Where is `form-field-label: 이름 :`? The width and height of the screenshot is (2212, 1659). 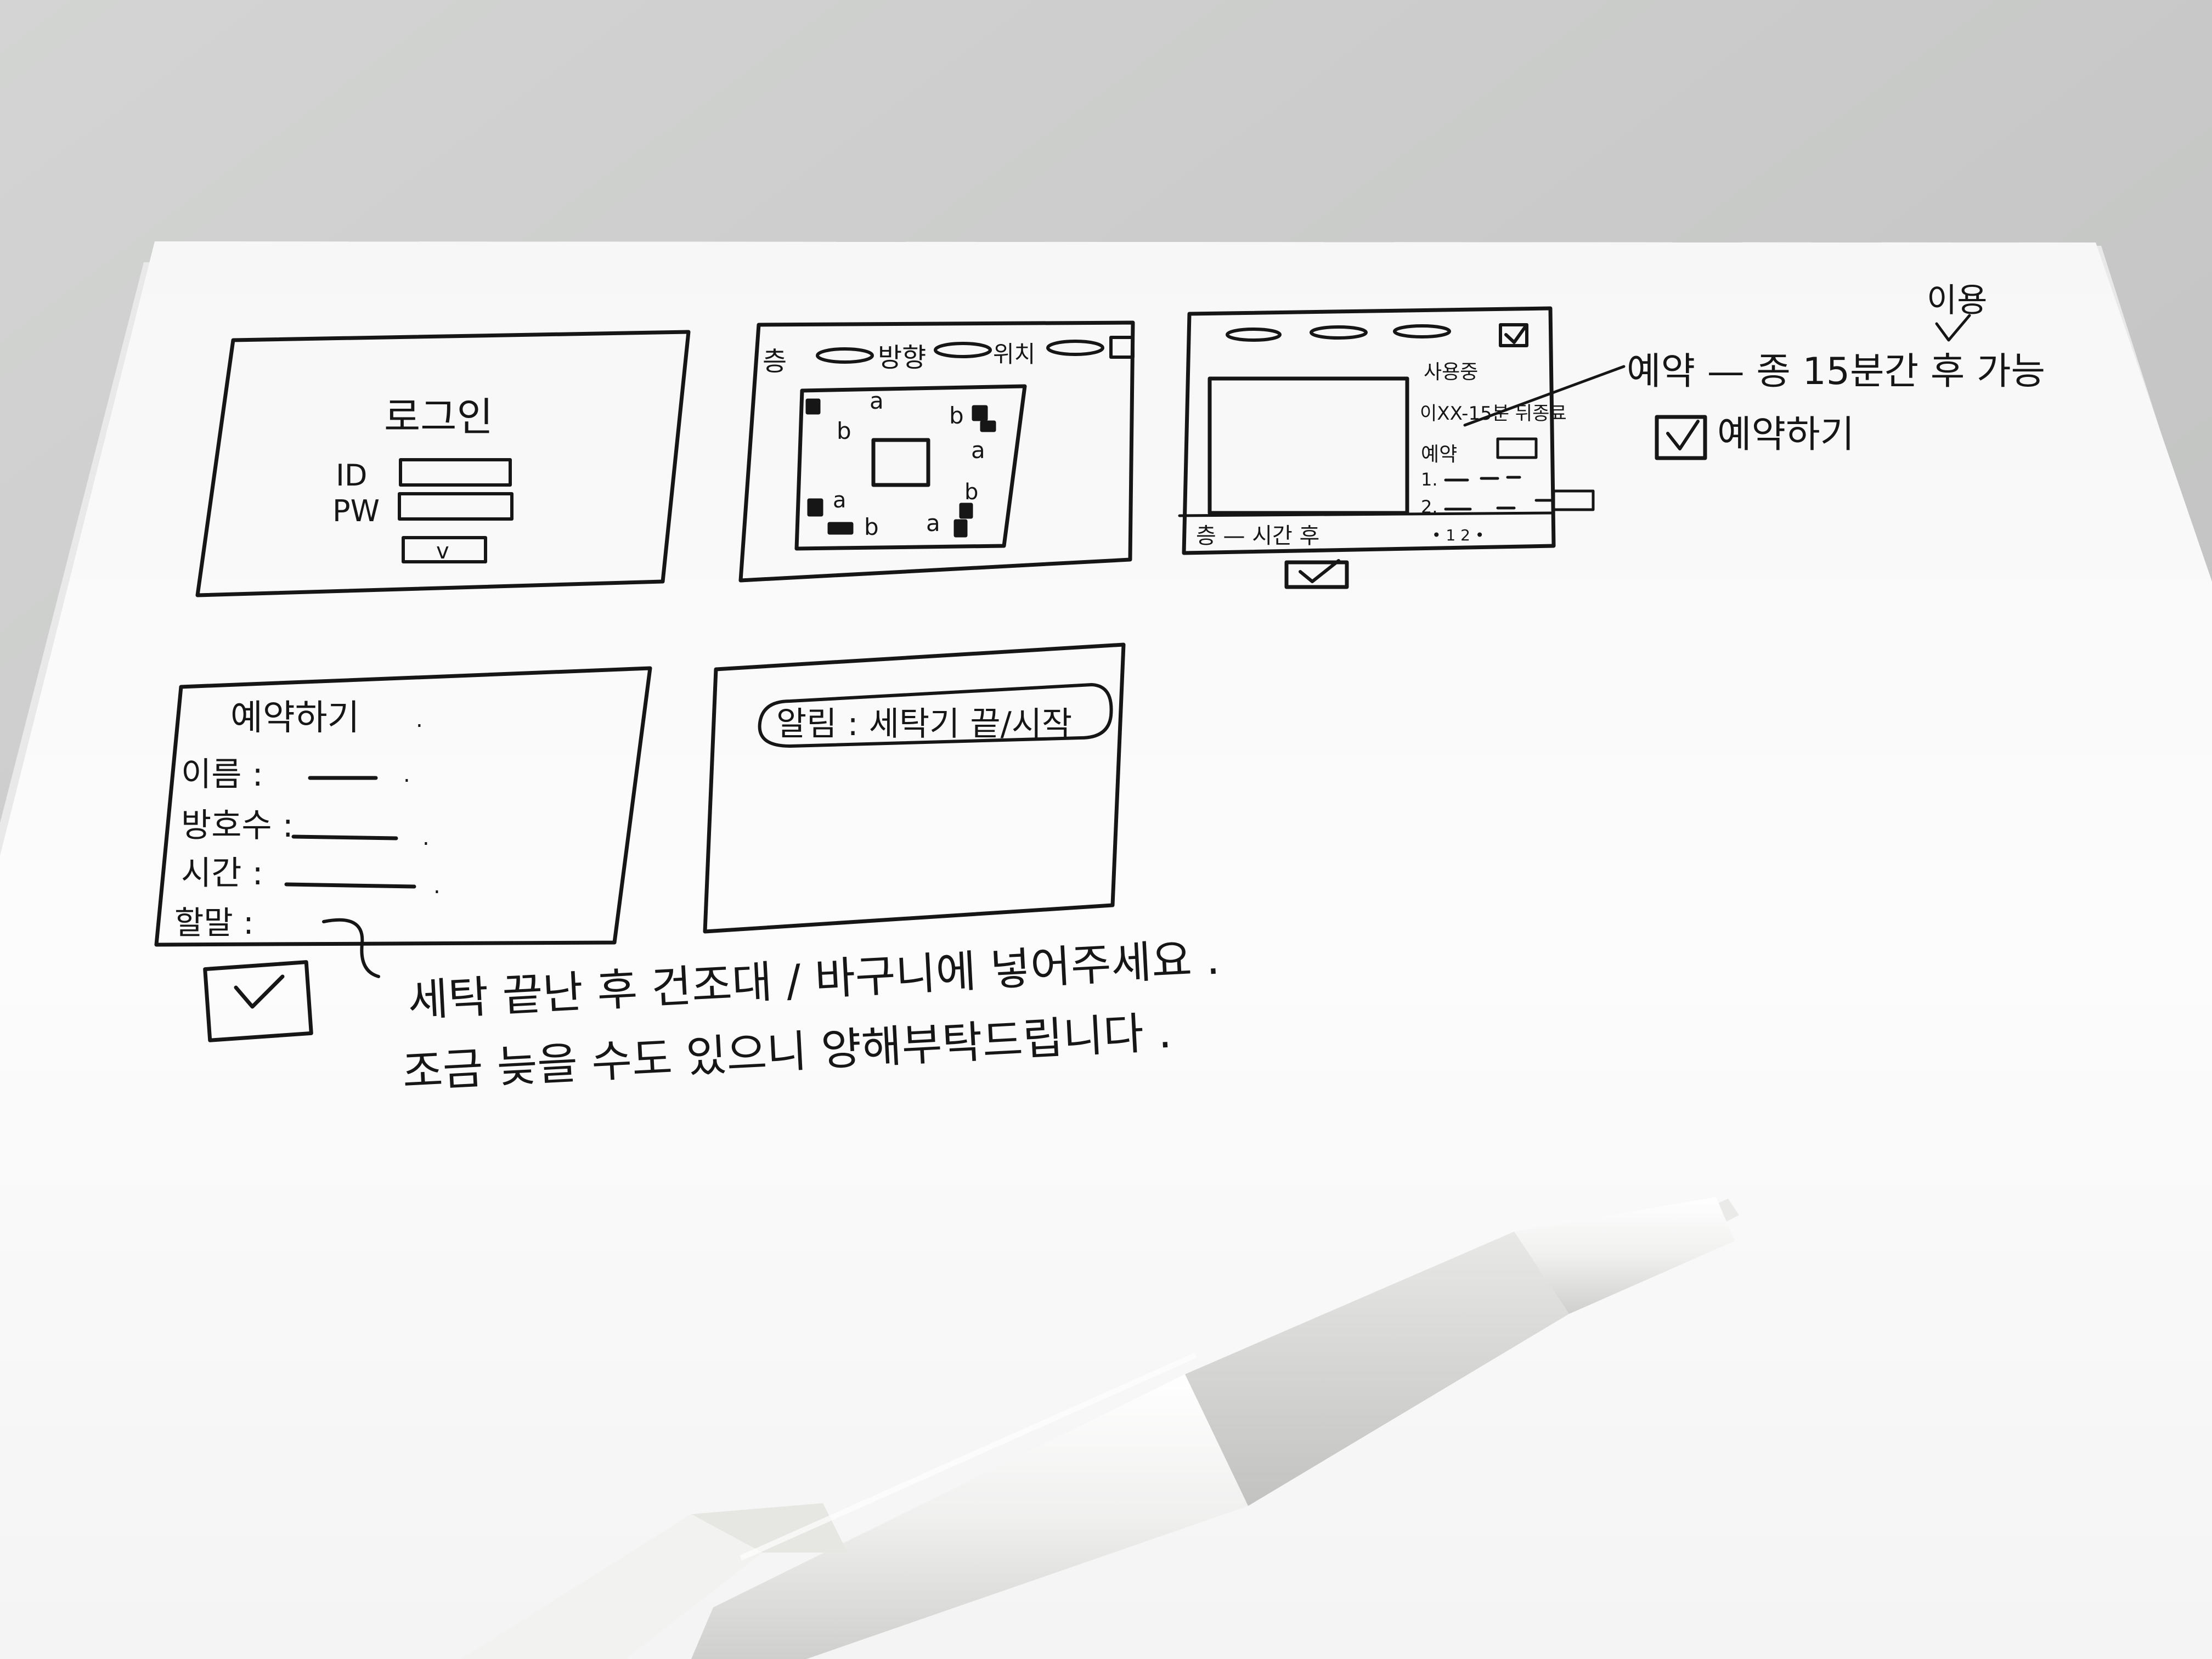
form-field-label: 이름 : is located at coordinates (222, 775).